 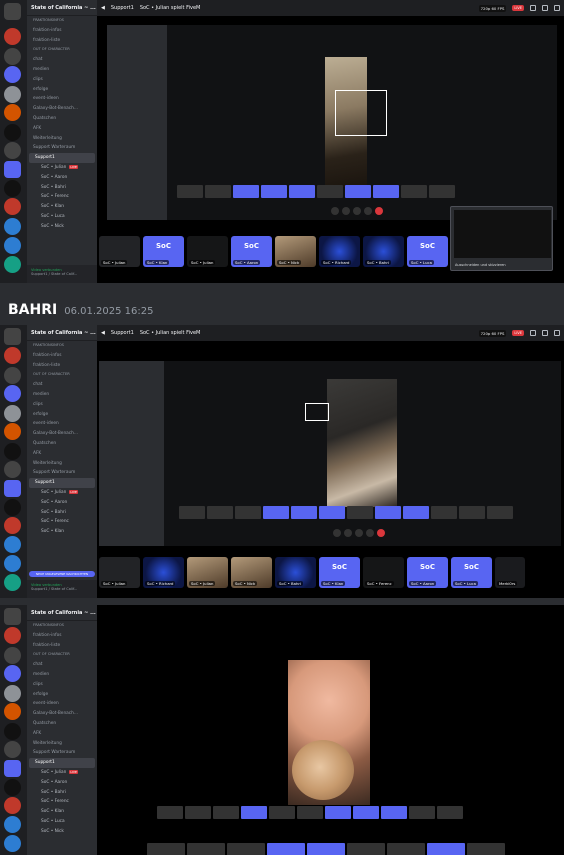 What do you see at coordinates (119, 572) in the screenshot?
I see `participant-tile: SoC • Julian` at bounding box center [119, 572].